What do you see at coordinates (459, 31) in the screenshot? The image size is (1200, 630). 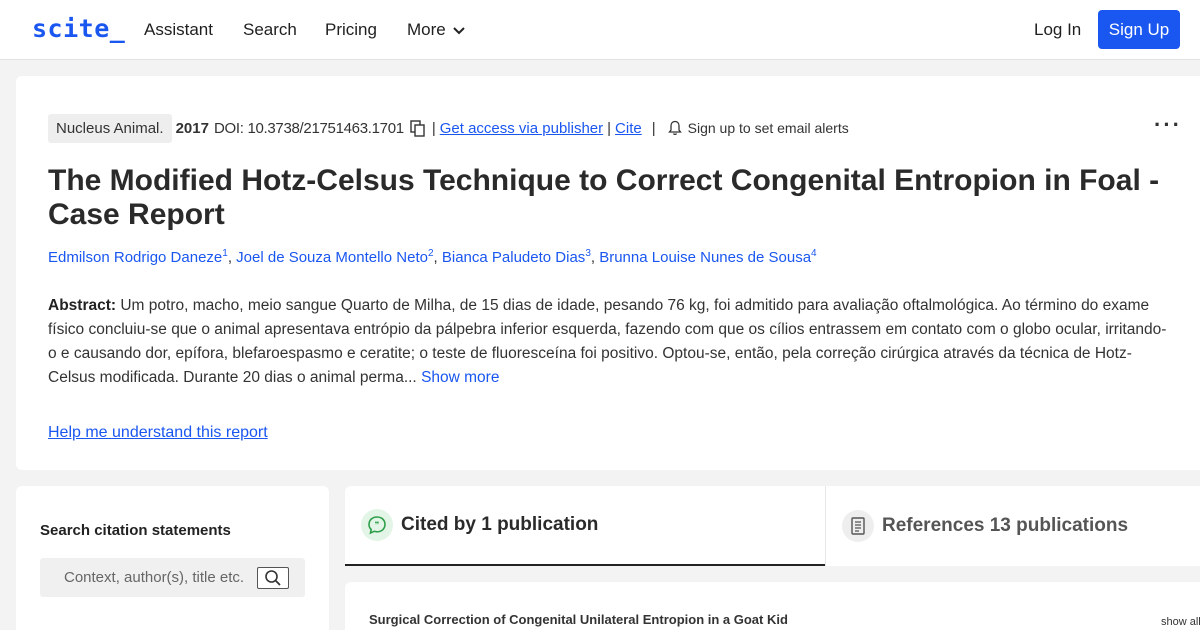 I see `chevron-down-icon` at bounding box center [459, 31].